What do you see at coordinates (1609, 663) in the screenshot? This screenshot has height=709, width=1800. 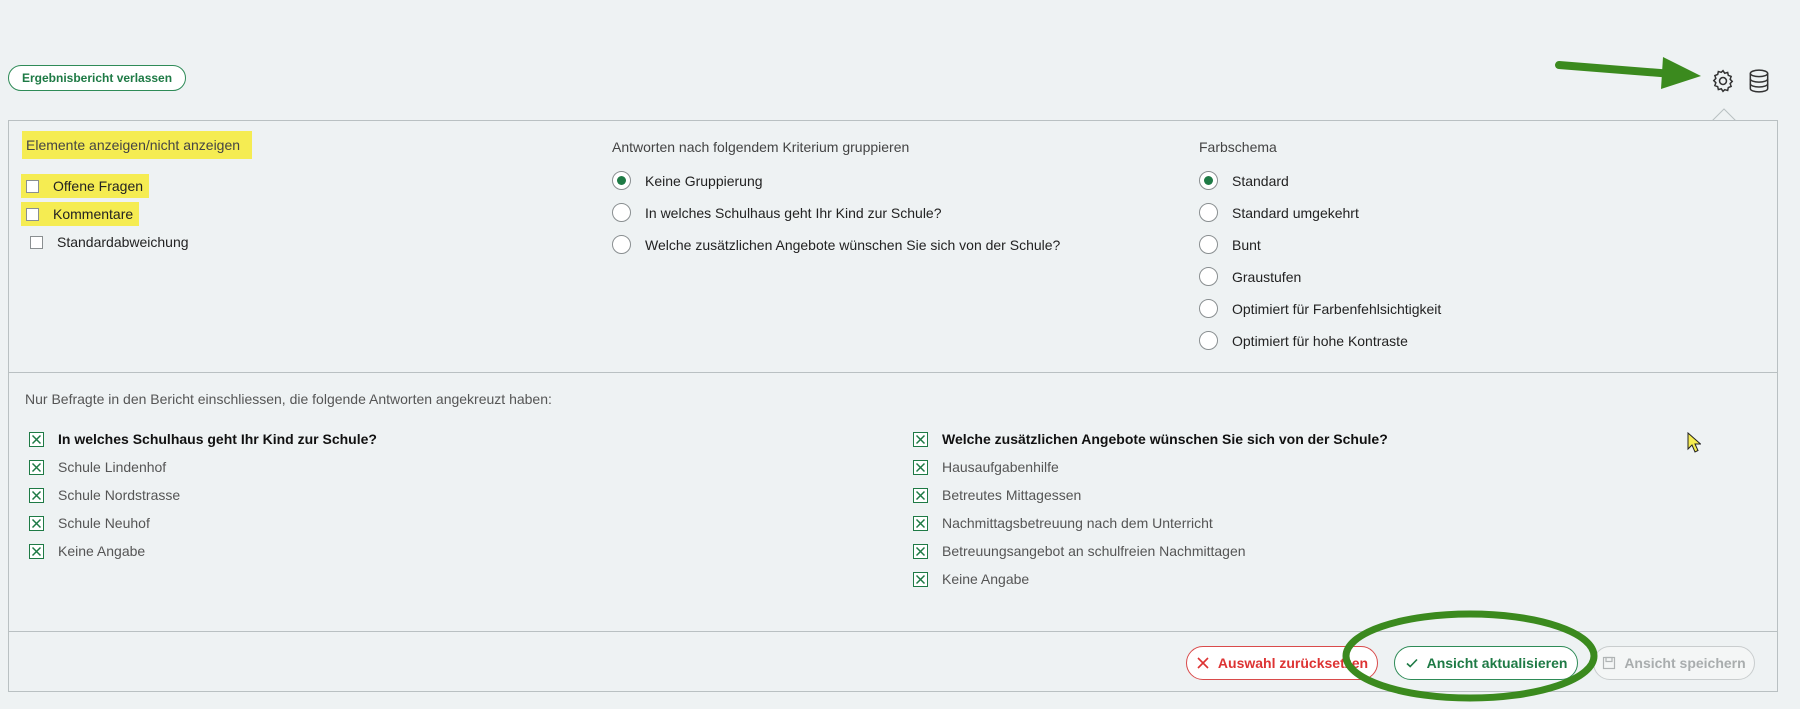 I see `save-icon` at bounding box center [1609, 663].